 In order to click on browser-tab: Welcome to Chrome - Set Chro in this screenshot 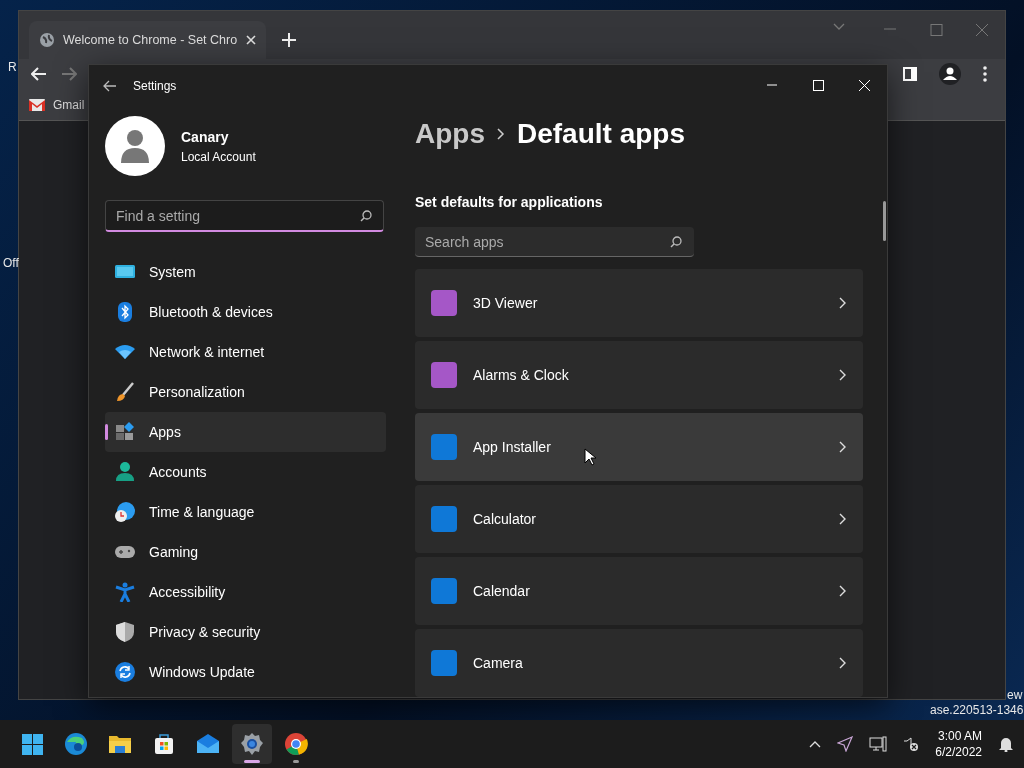, I will do `click(147, 40)`.